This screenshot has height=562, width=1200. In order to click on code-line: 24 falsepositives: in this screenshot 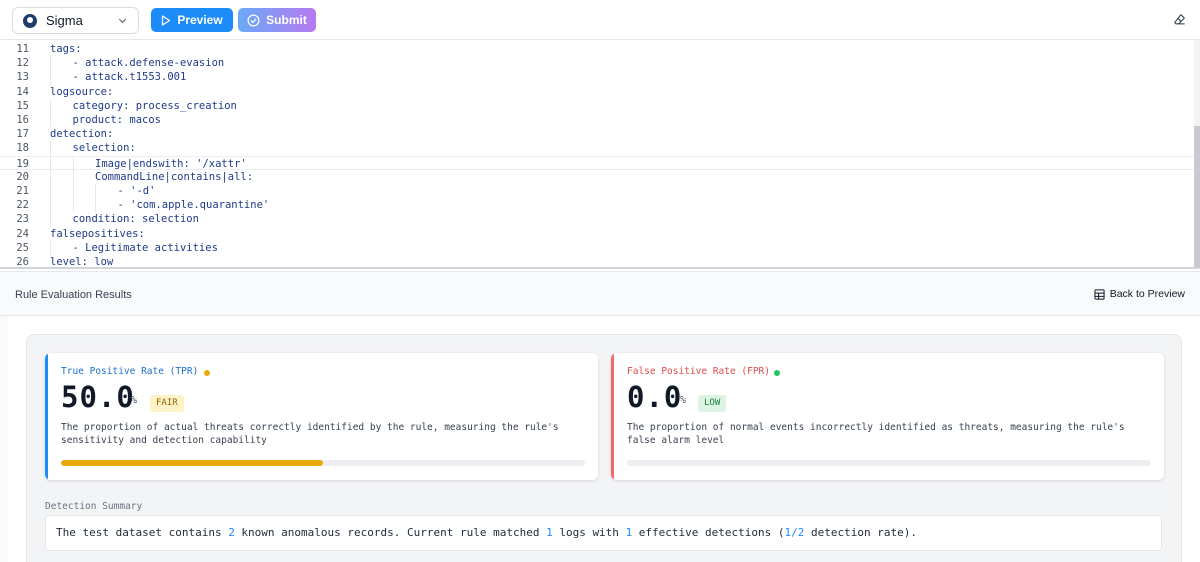, I will do `click(597, 234)`.